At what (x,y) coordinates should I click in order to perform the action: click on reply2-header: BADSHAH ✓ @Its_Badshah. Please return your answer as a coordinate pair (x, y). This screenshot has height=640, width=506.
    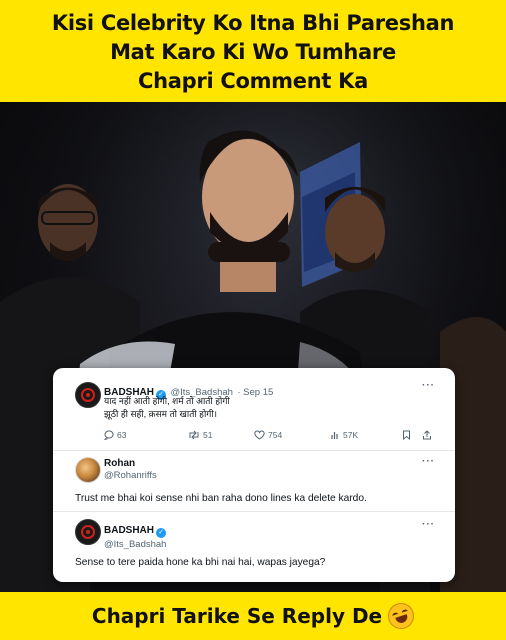
    Looking at the image, I should click on (135, 535).